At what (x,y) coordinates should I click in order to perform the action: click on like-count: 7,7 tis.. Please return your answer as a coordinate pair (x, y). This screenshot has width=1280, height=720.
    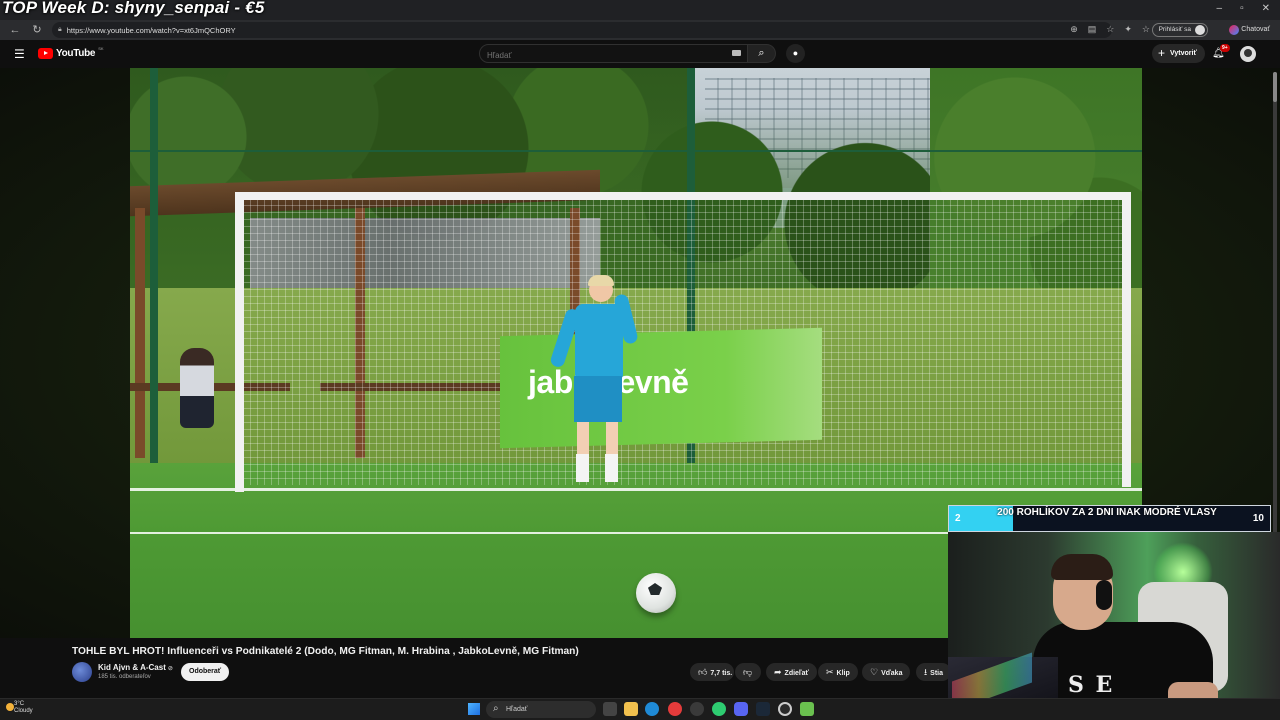
    Looking at the image, I should click on (721, 673).